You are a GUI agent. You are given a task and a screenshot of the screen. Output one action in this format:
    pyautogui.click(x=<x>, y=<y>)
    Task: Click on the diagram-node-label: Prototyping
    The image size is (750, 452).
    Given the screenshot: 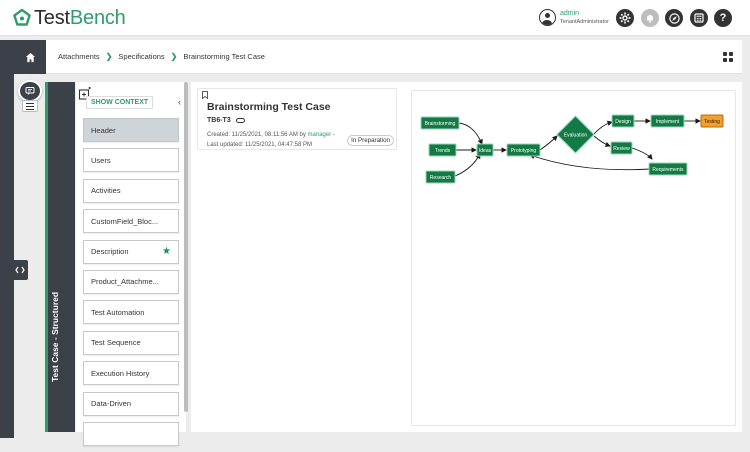 What is the action you would take?
    pyautogui.click(x=524, y=151)
    